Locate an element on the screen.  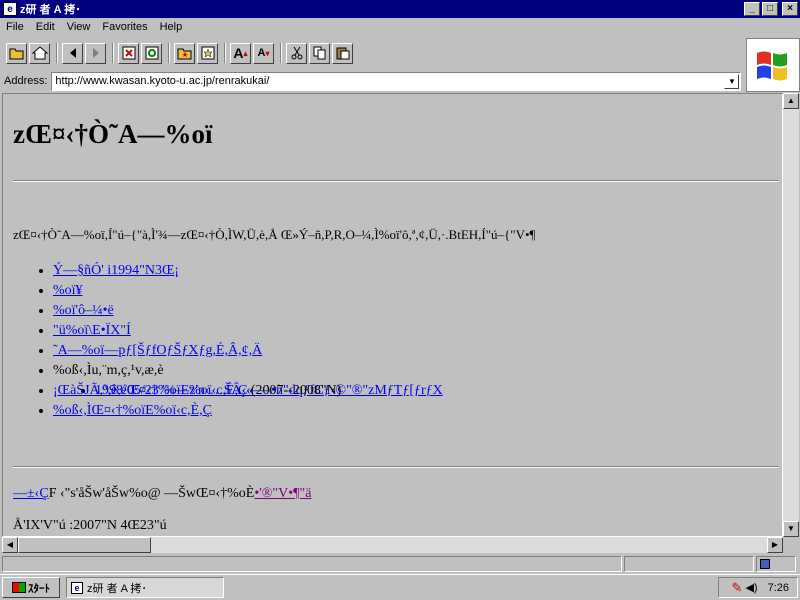
stop-icon is located at coordinates (128, 53).